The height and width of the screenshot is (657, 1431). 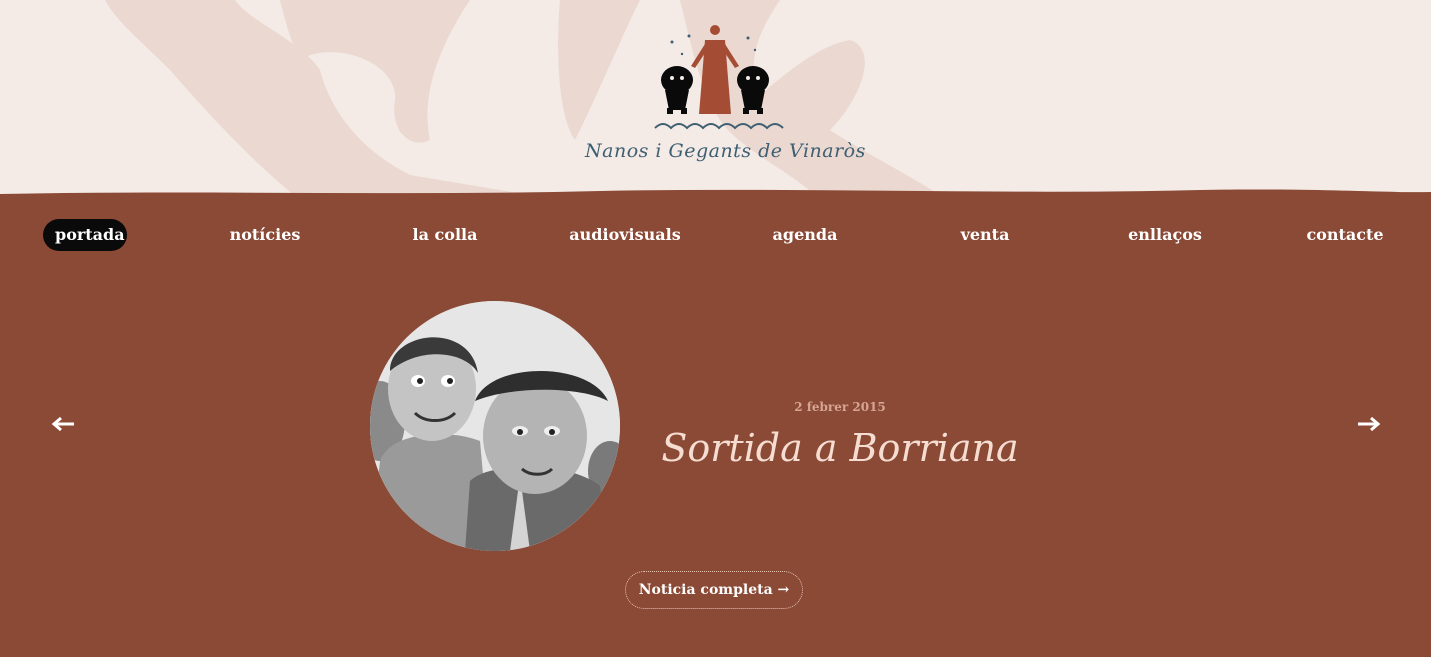 I want to click on site-name: Nanos i Gegants de Vinaròs, so click(x=725, y=151).